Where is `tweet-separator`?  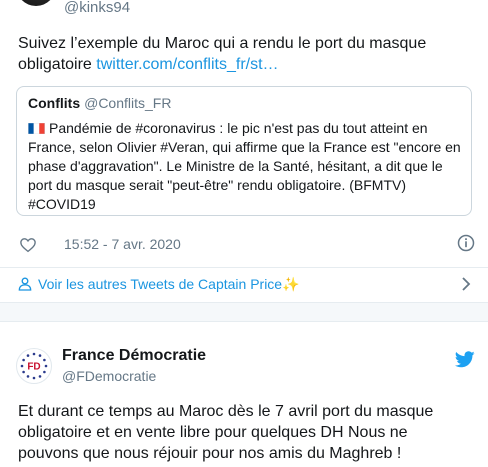 tweet-separator is located at coordinates (244, 312).